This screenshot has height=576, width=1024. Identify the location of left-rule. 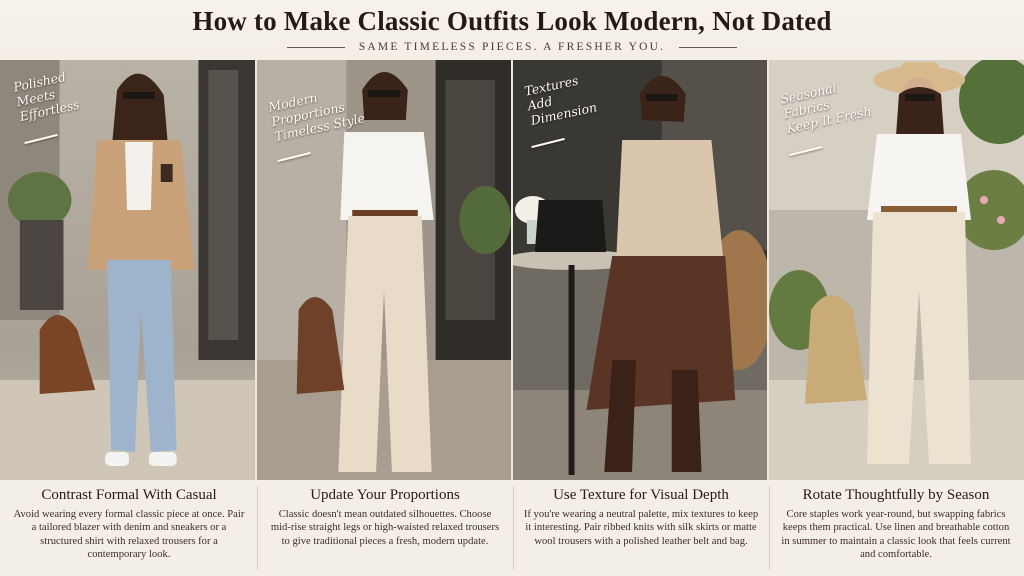
(315, 47).